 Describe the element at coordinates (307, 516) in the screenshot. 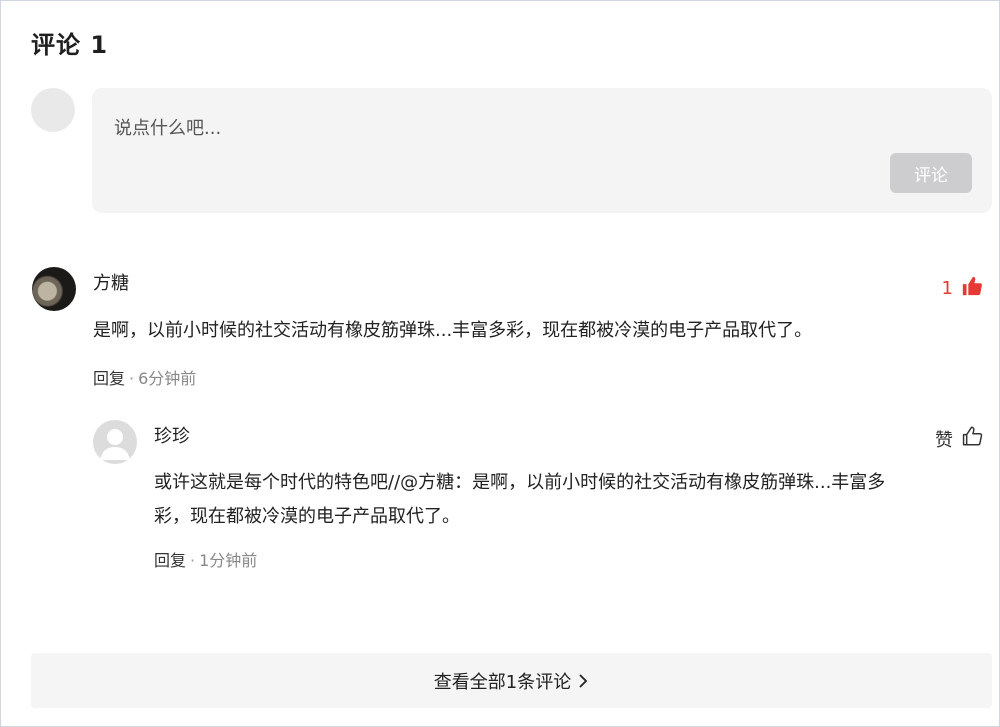

I see `reply-text-line-2: 彩，现在都被冷漠的电子产品取代了。` at that location.